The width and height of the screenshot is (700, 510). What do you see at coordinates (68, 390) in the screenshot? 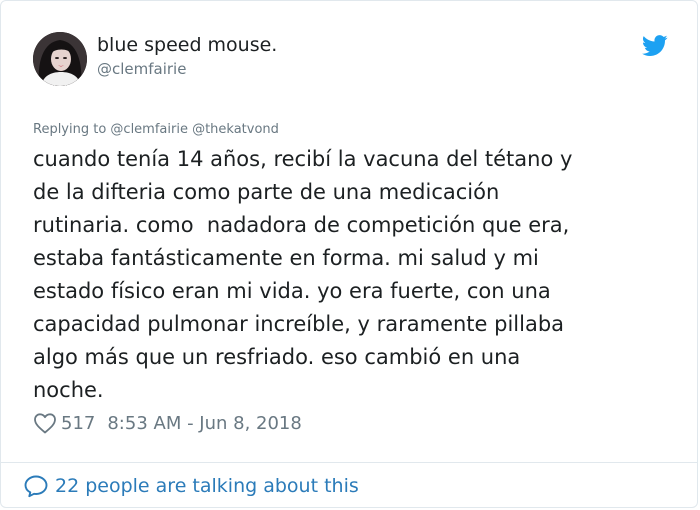
I see `tweet-text-line: noche.` at bounding box center [68, 390].